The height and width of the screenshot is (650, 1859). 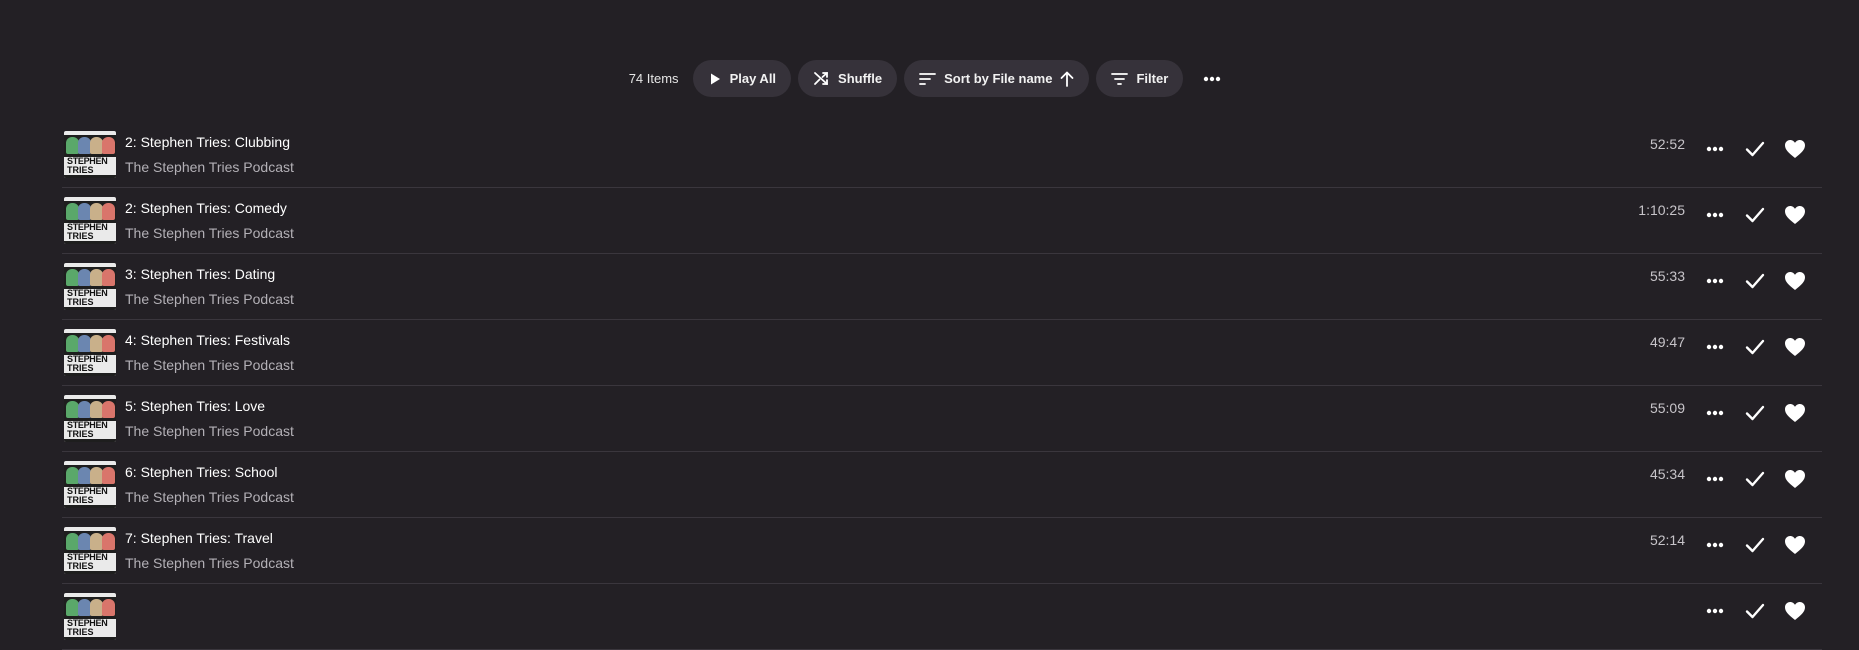 I want to click on episode-title: 7: Stephen Tries: Travel, so click(x=209, y=538).